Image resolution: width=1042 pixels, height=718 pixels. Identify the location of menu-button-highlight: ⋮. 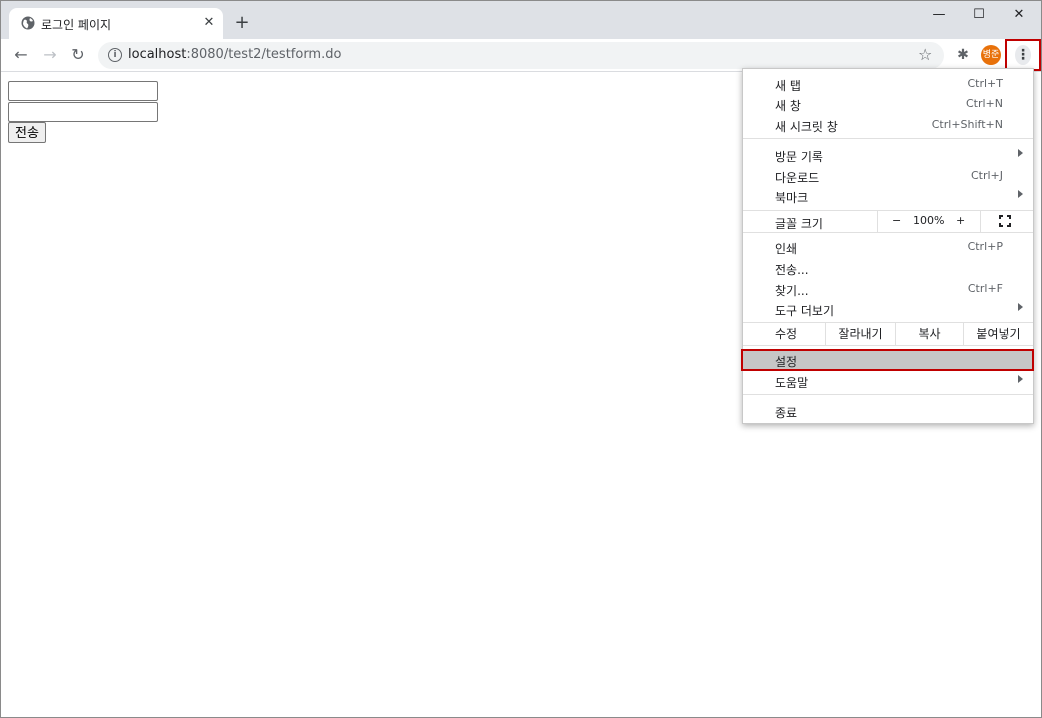
(1023, 55).